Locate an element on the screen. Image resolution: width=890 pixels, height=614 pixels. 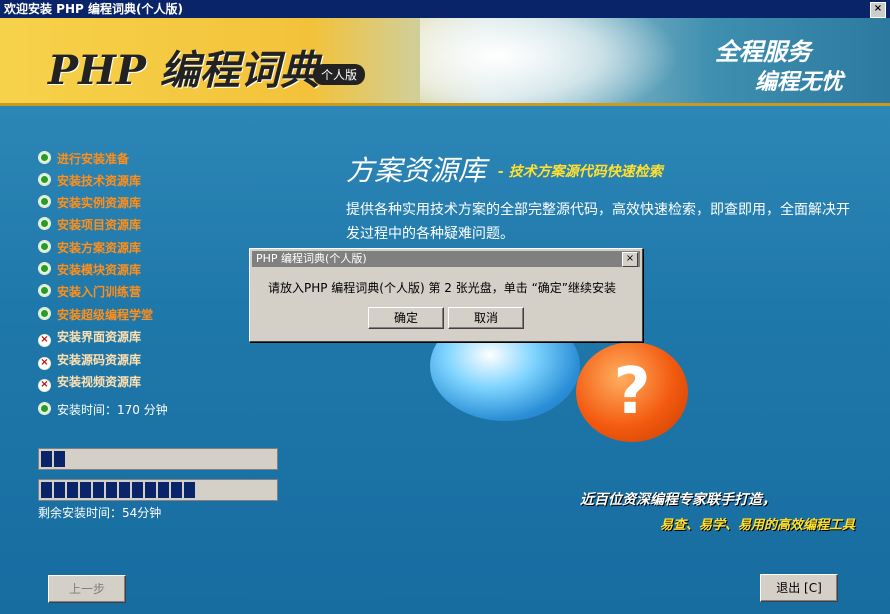
overall-progress-bar is located at coordinates (158, 490).